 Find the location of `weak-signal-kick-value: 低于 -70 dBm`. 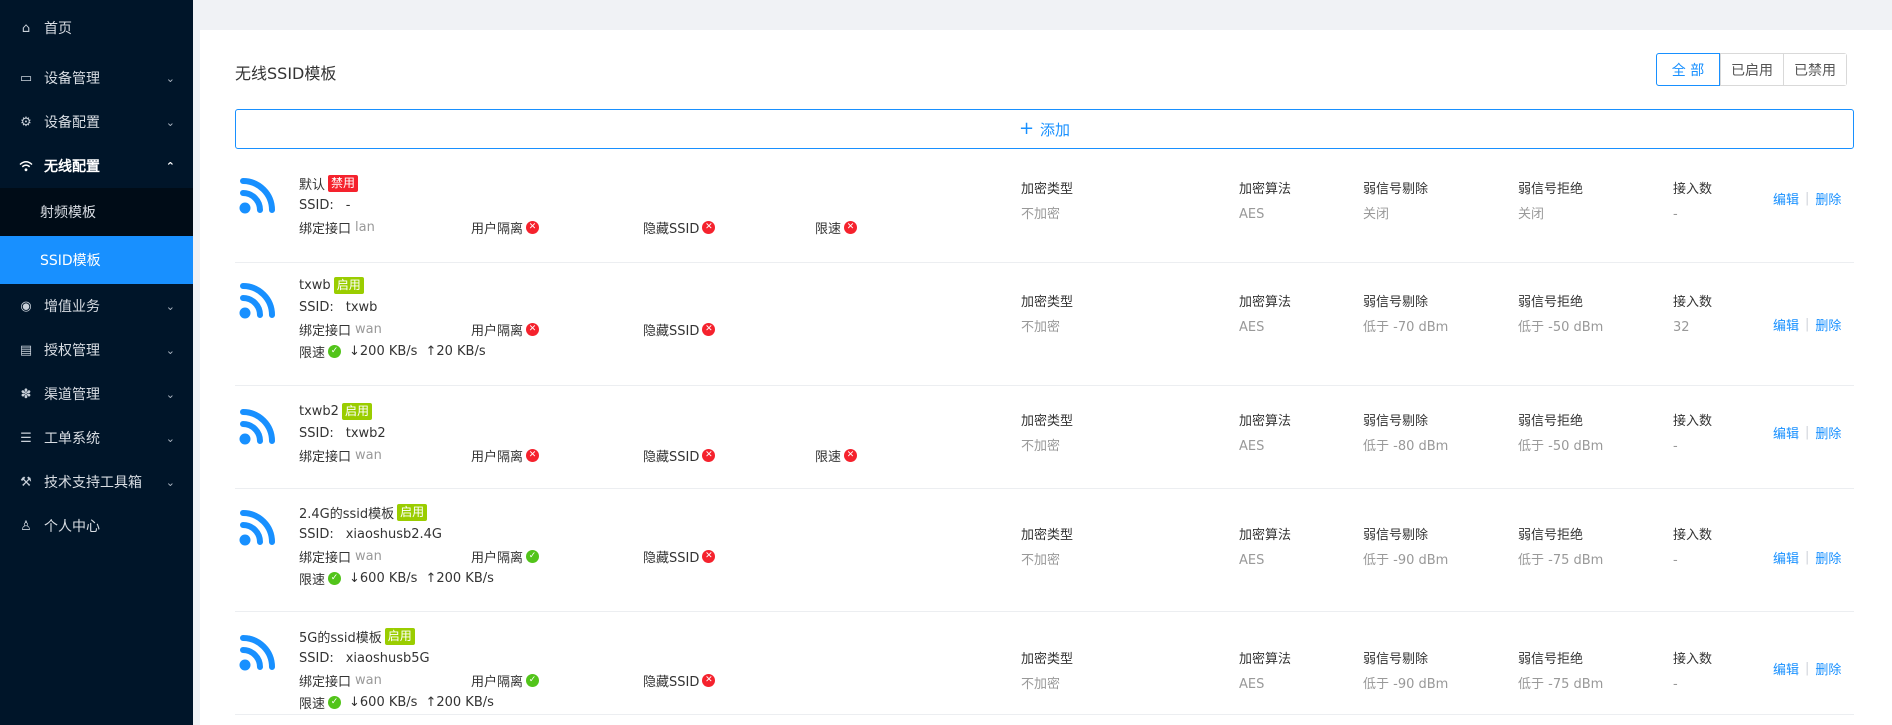

weak-signal-kick-value: 低于 -70 dBm is located at coordinates (1406, 327).